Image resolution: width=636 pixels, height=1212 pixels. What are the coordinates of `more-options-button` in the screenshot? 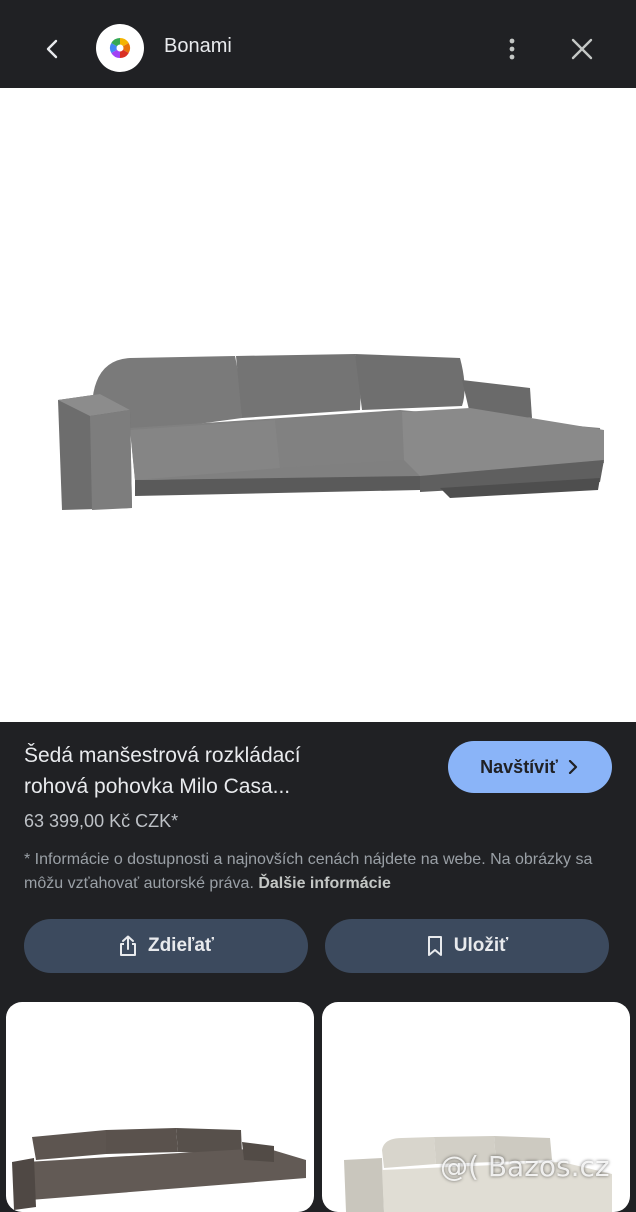 It's located at (512, 49).